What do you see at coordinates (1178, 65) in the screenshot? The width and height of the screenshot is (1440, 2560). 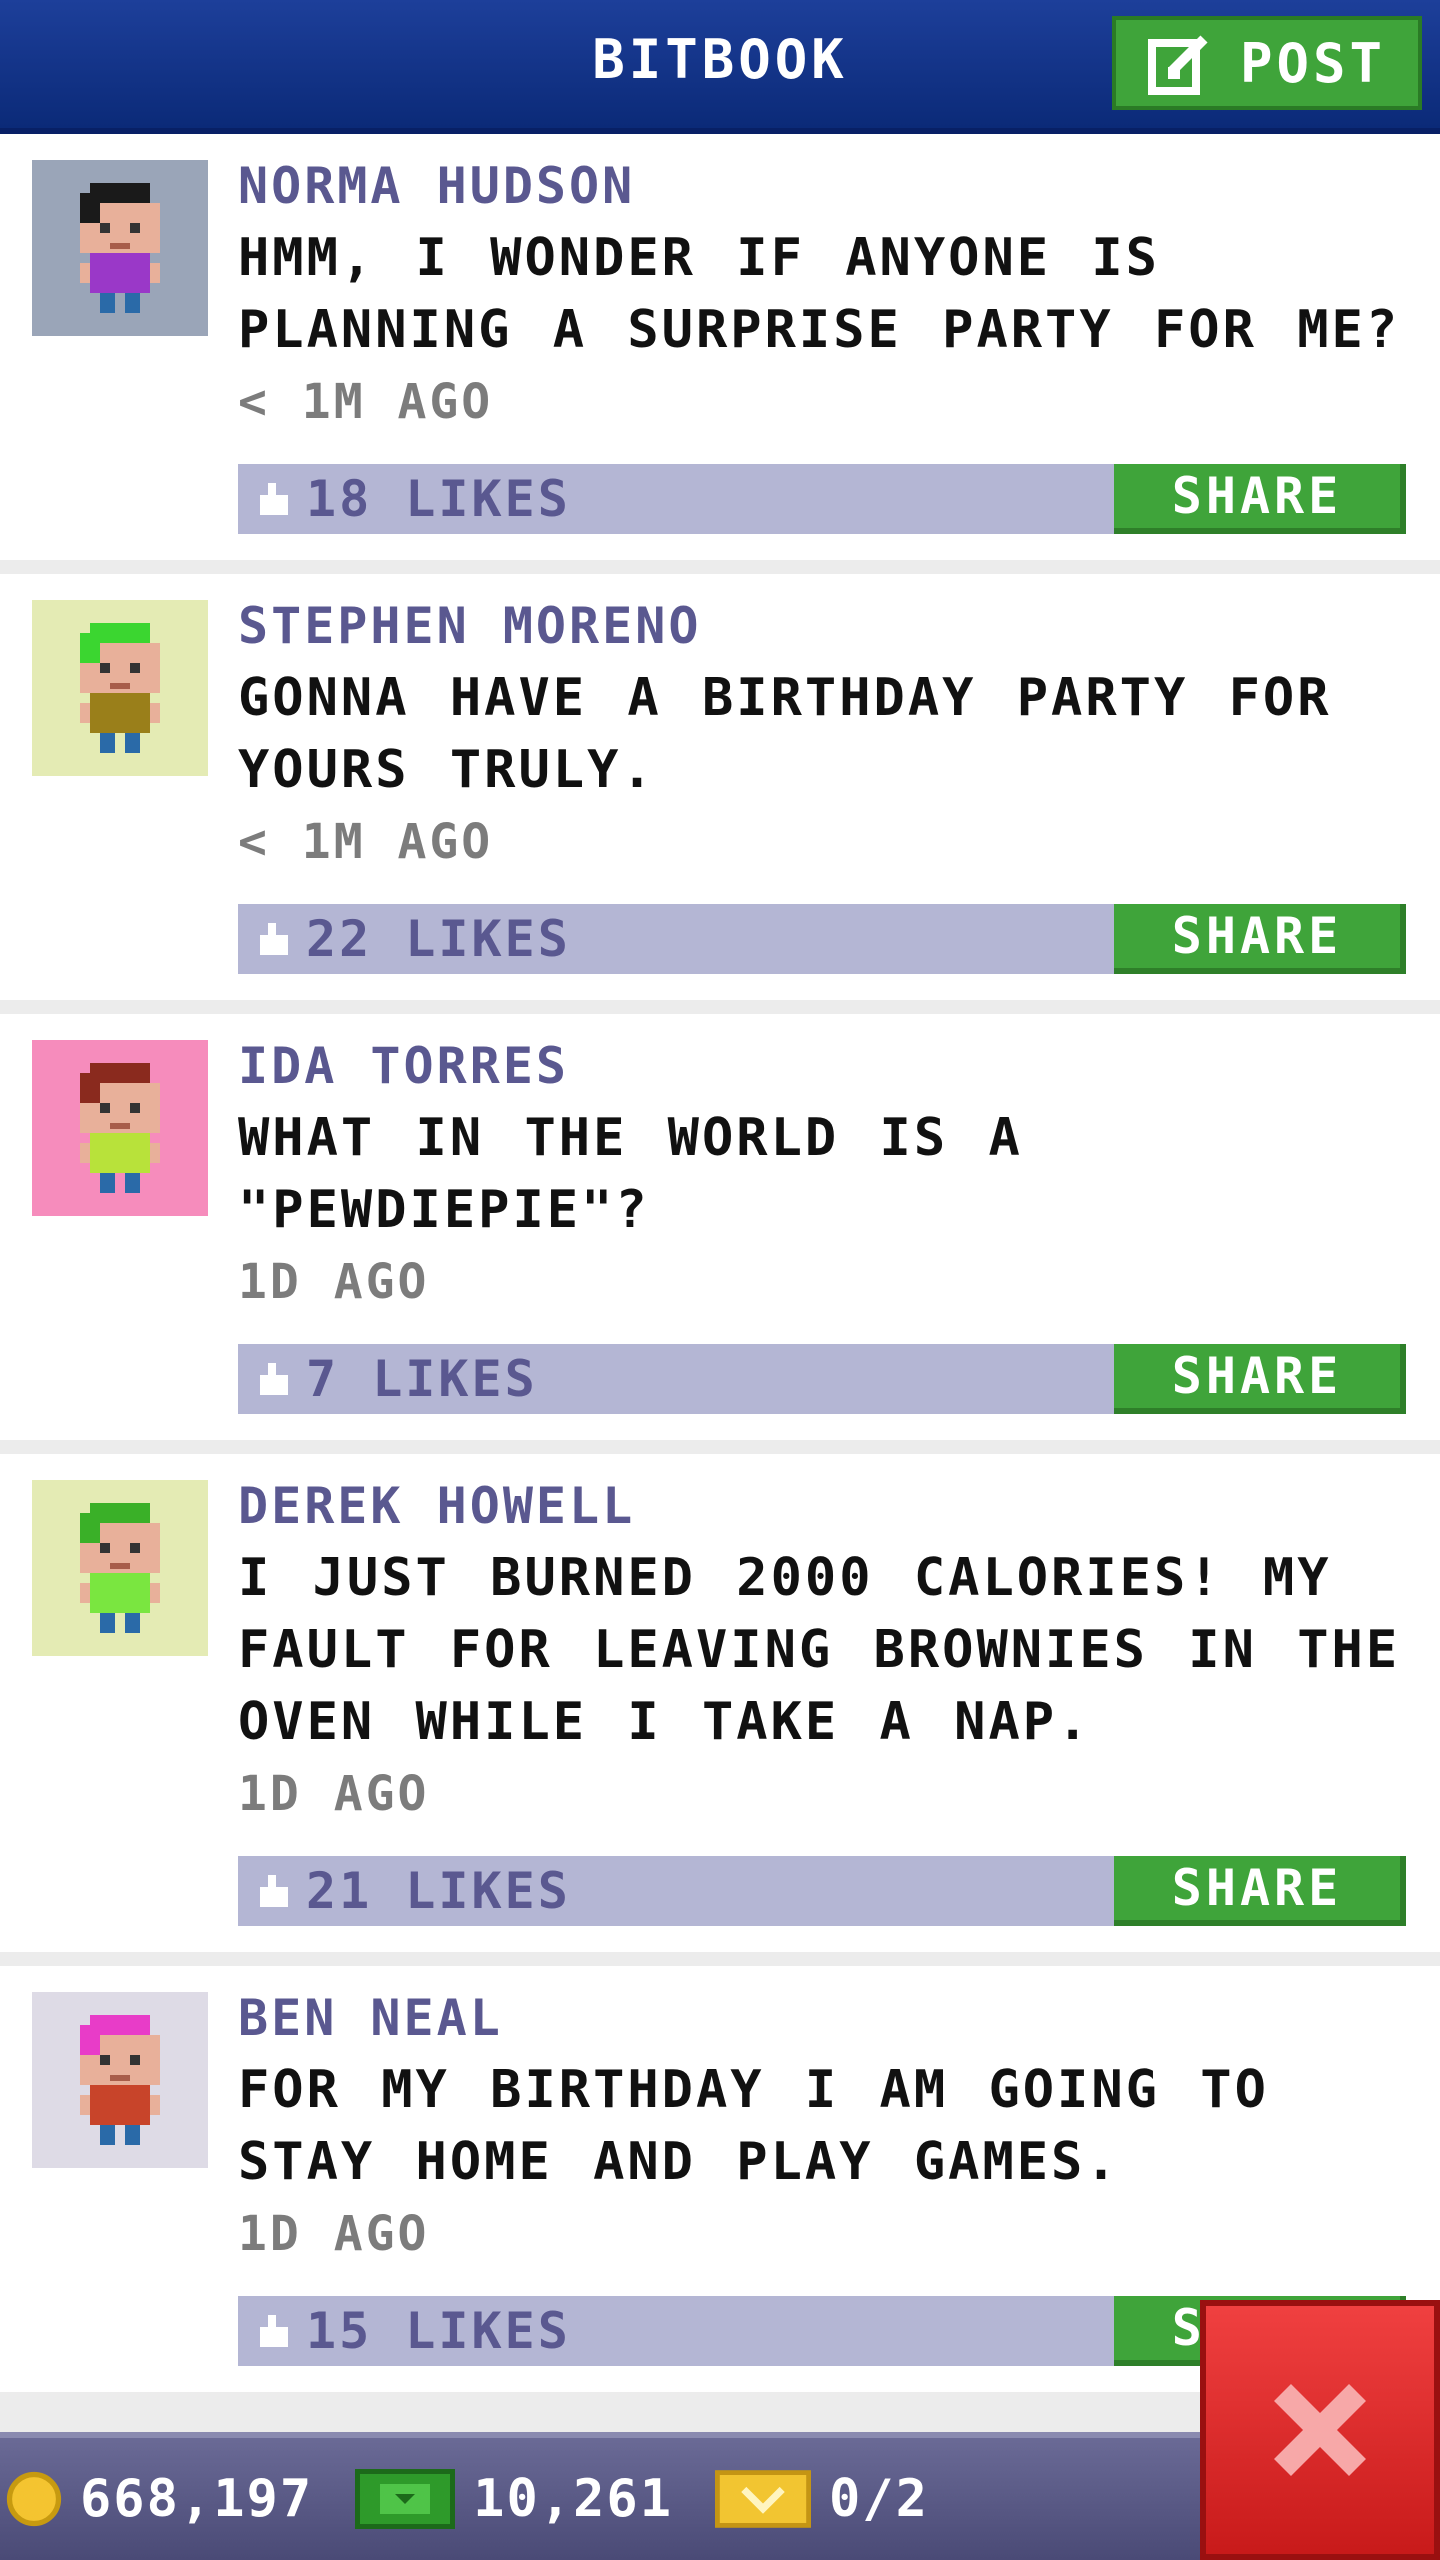 I see `compose-icon` at bounding box center [1178, 65].